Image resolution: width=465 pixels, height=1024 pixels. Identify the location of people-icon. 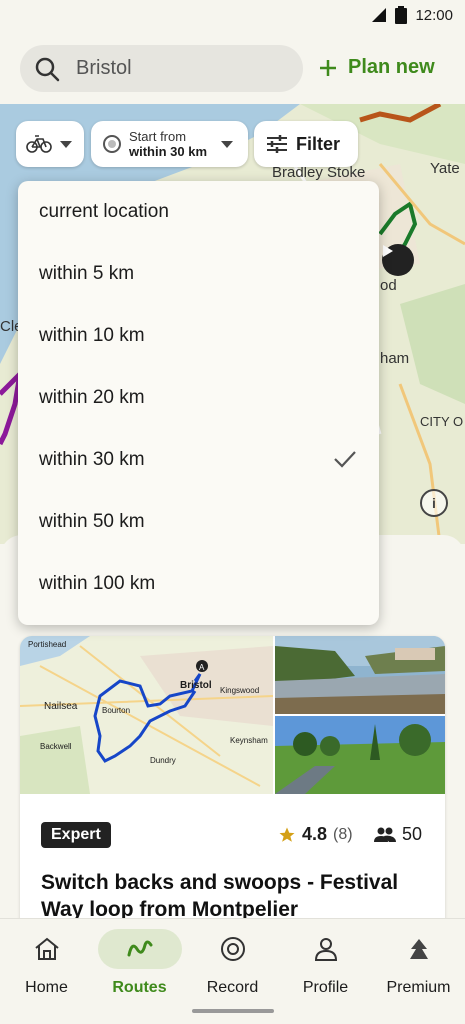
(385, 834).